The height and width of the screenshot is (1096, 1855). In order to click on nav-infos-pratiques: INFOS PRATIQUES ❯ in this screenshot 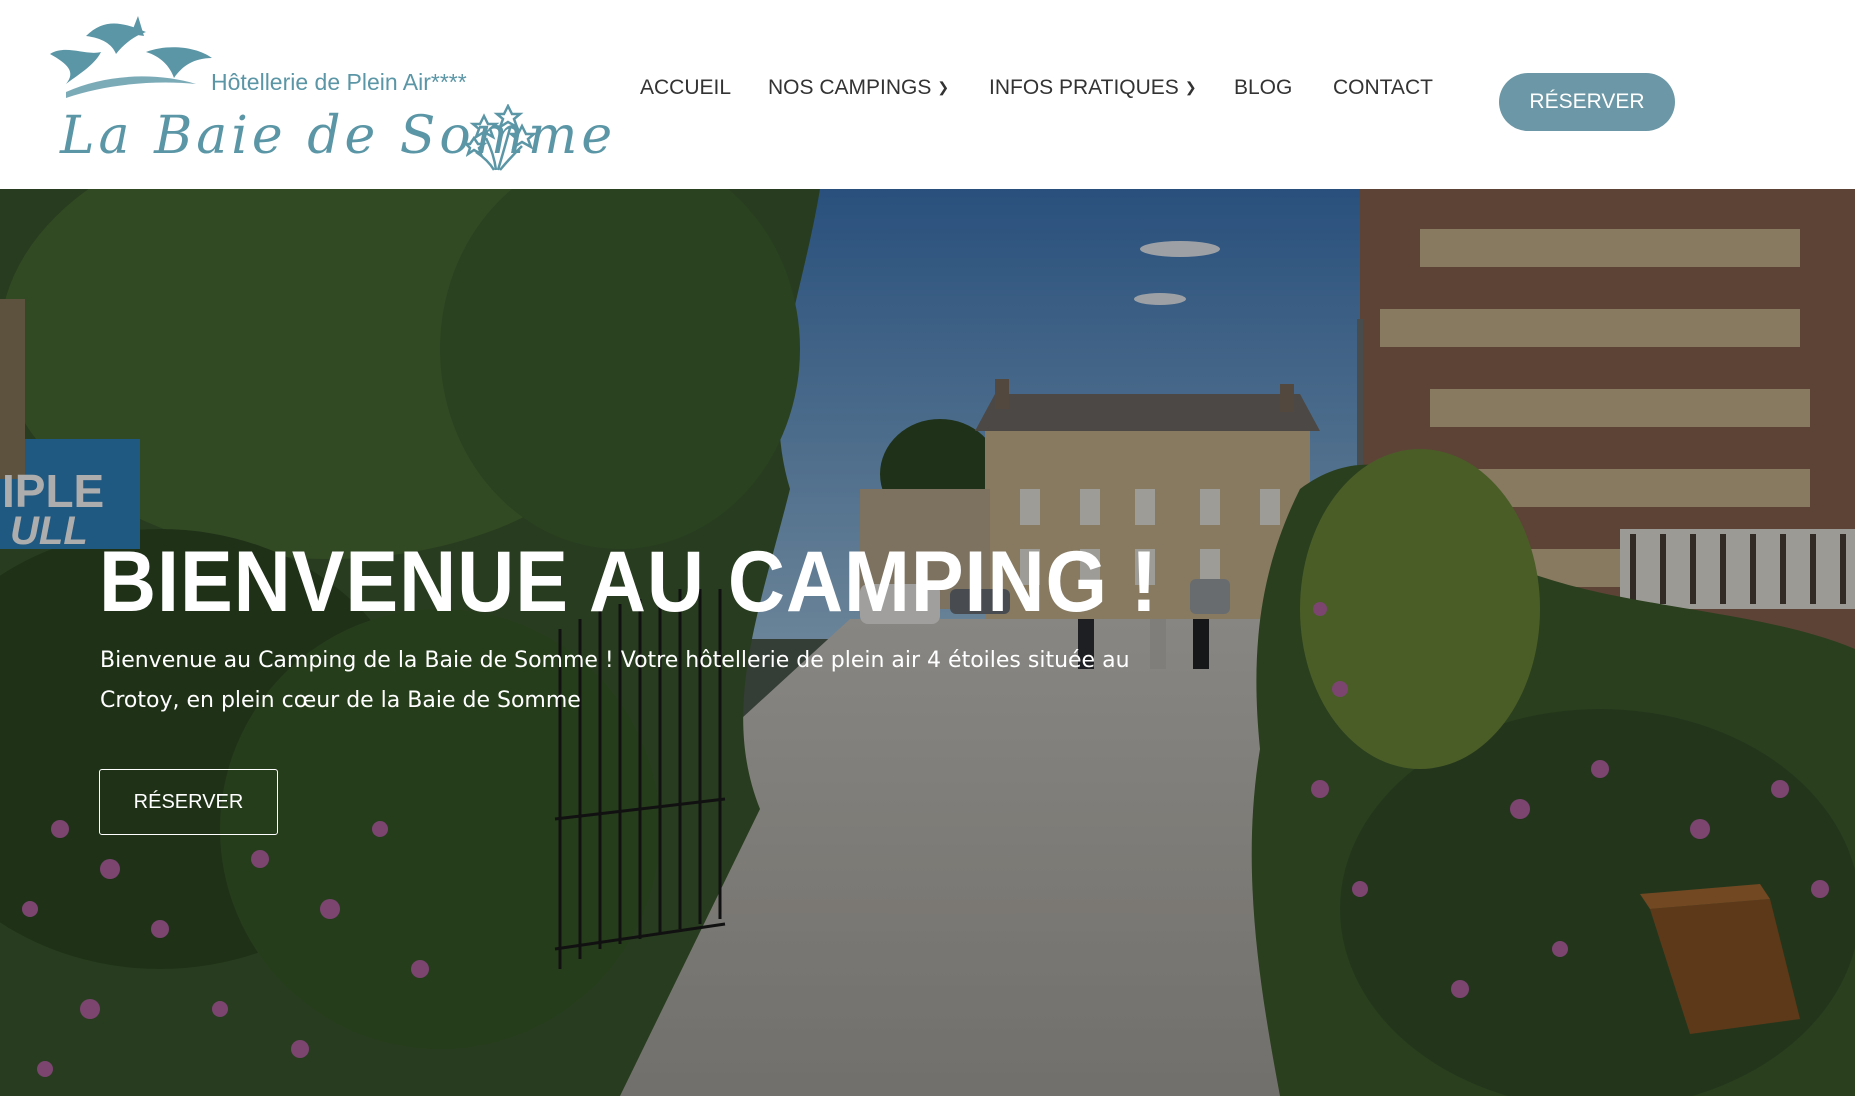, I will do `click(1093, 88)`.